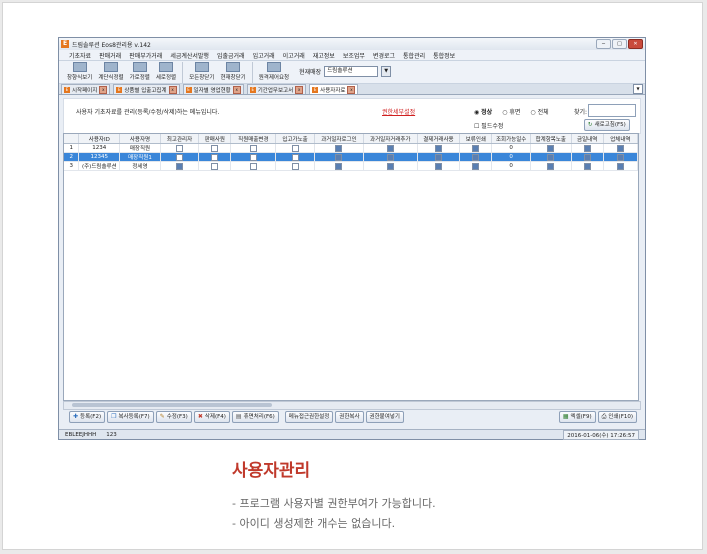 Image resolution: width=707 pixels, height=554 pixels. Describe the element at coordinates (551, 139) in the screenshot. I see `column-header: 합계항목노출` at that location.